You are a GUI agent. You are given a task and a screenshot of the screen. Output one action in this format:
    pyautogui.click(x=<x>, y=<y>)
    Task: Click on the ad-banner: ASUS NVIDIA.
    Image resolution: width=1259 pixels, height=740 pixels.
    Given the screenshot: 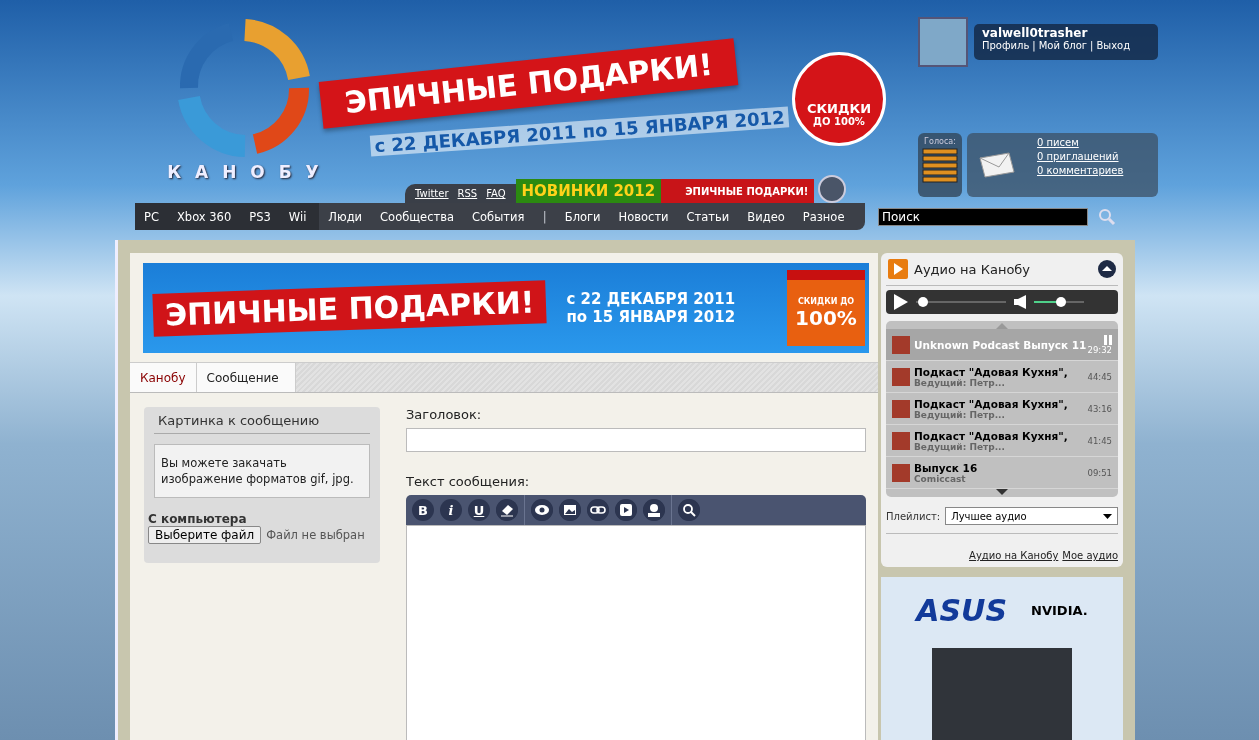 What is the action you would take?
    pyautogui.click(x=1002, y=658)
    